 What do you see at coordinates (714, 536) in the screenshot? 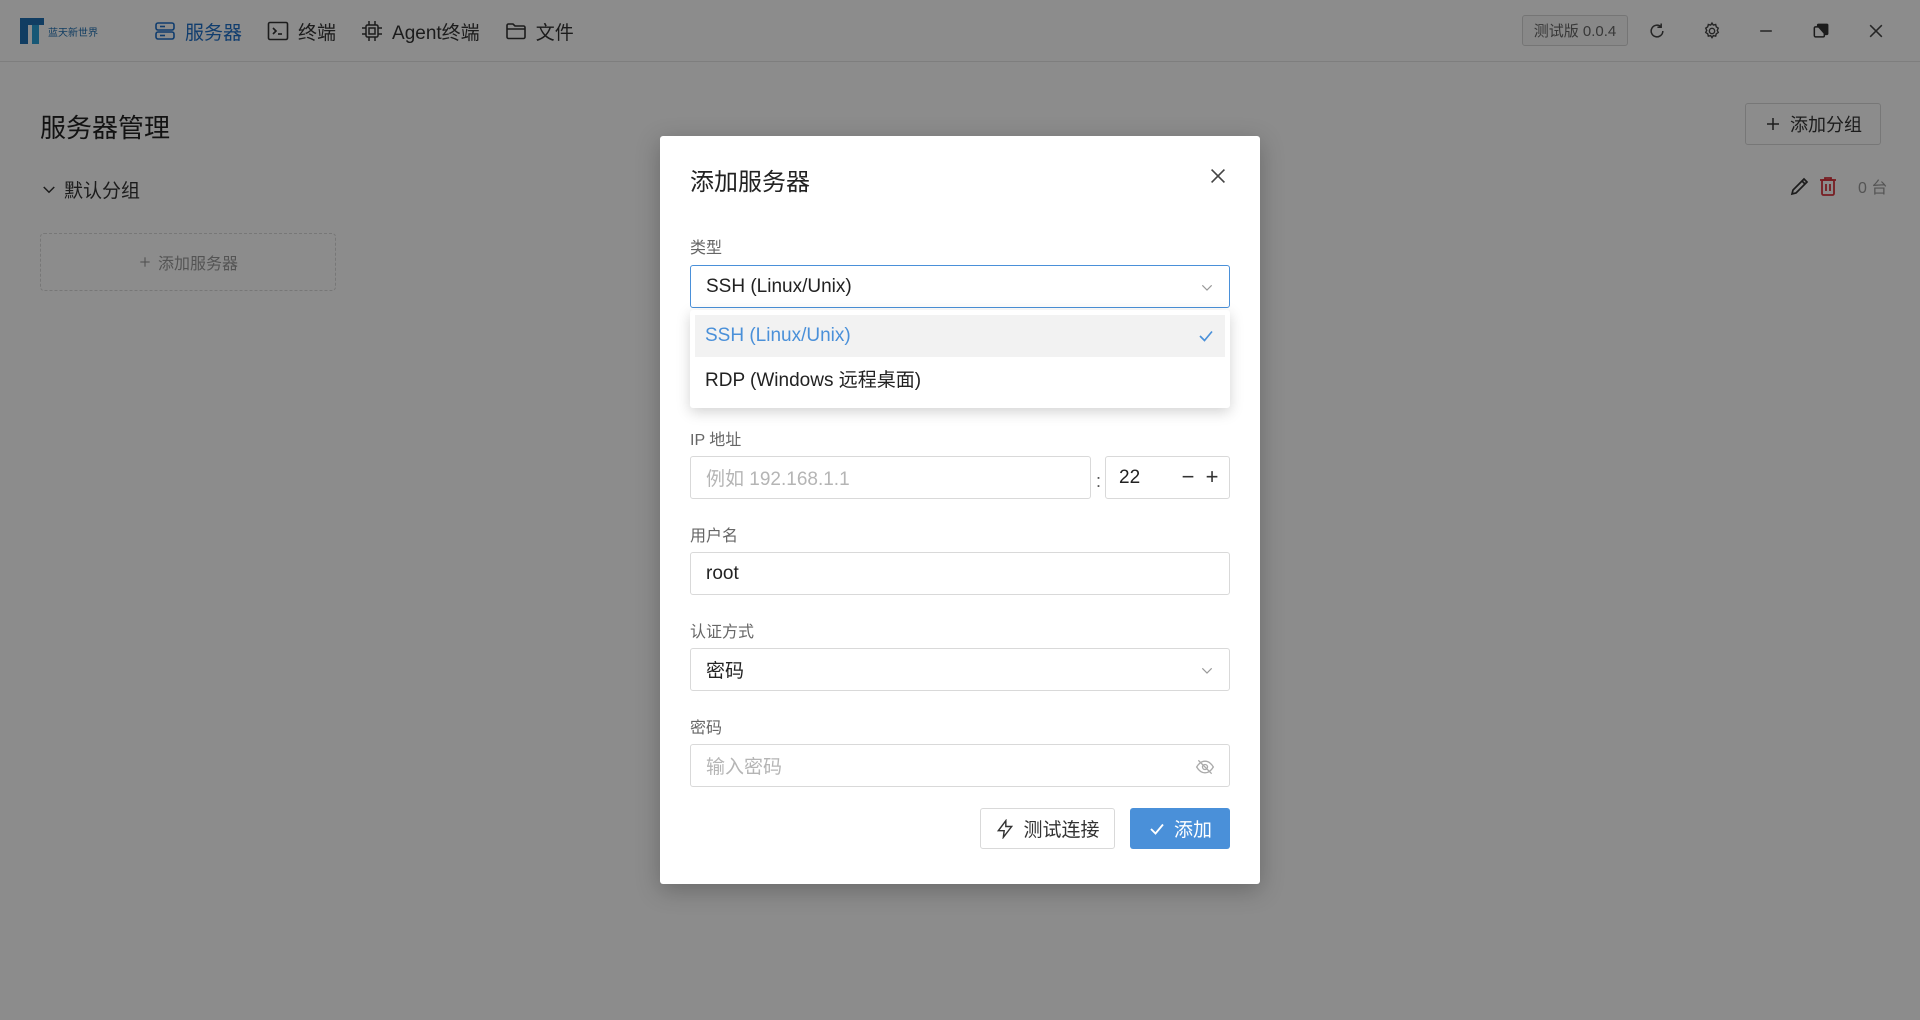
I see `username-label: 用户名` at bounding box center [714, 536].